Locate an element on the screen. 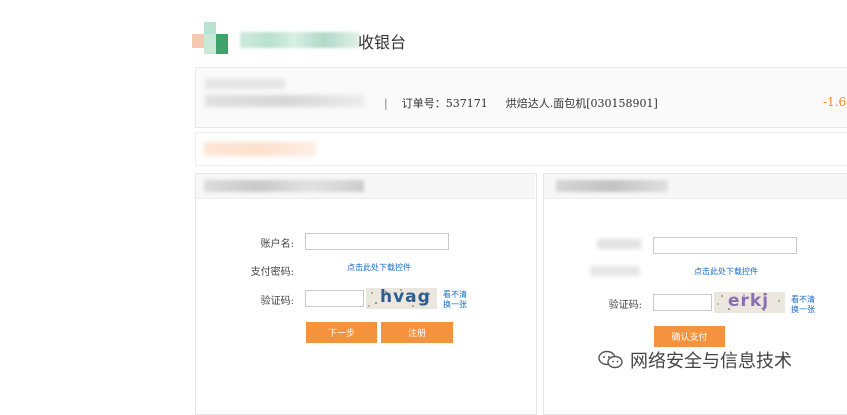 Image resolution: width=847 pixels, height=415 pixels. blurred-notice-text is located at coordinates (260, 149).